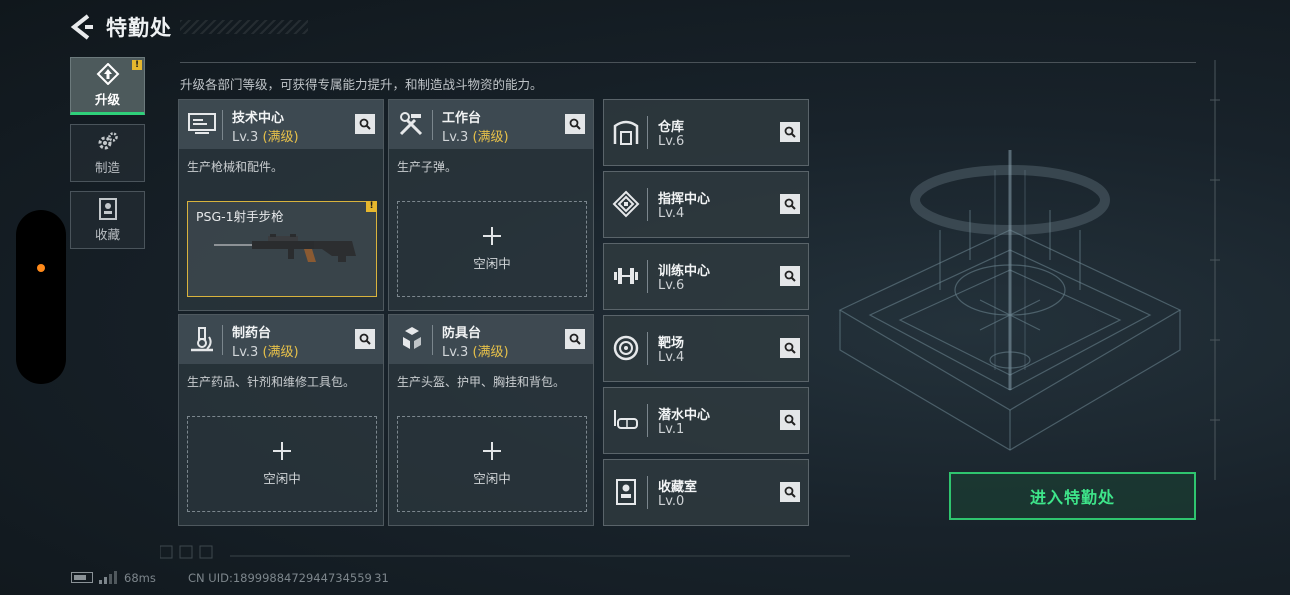 This screenshot has width=1290, height=595. Describe the element at coordinates (411, 124) in the screenshot. I see `workbench-tools-icon` at that location.